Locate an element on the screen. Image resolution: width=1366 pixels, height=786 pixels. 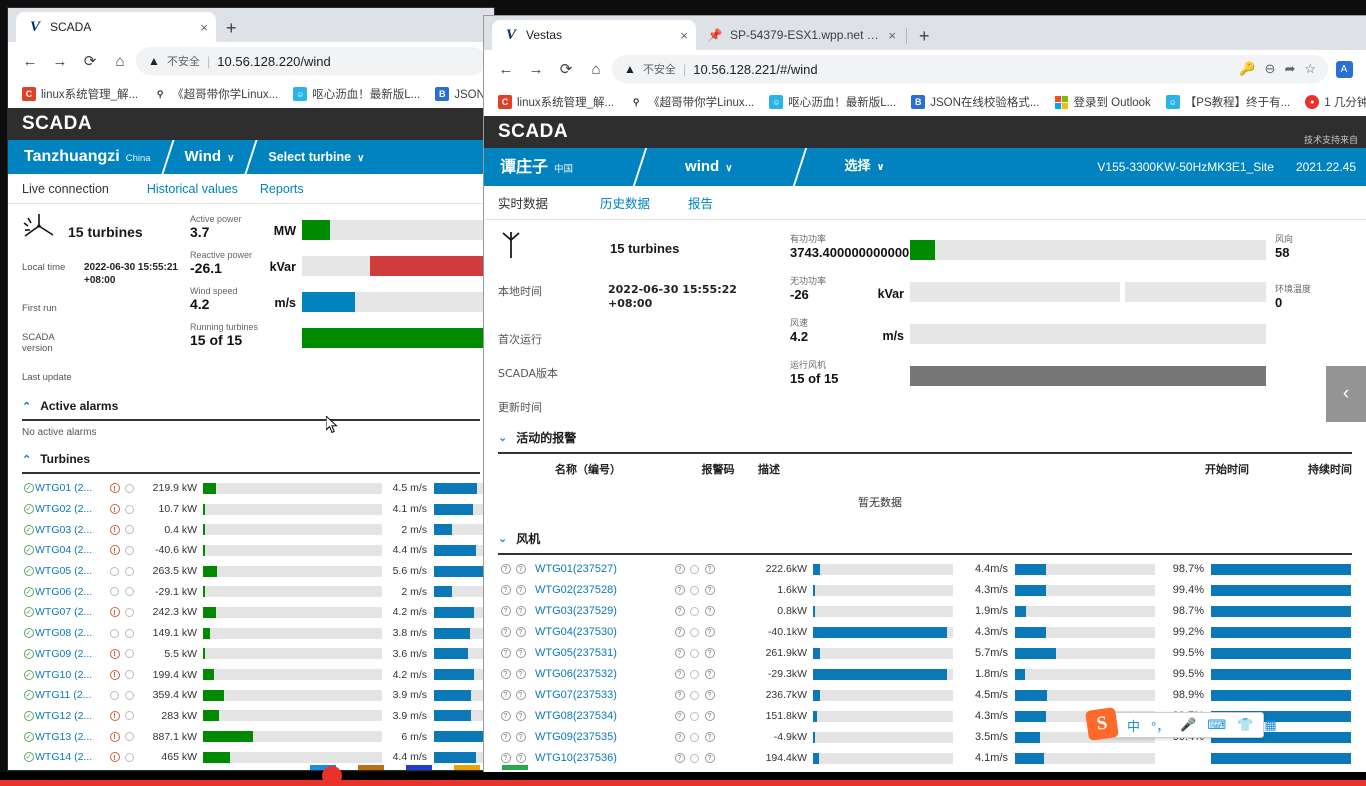
tab-reports: Reports is located at coordinates (293, 189).